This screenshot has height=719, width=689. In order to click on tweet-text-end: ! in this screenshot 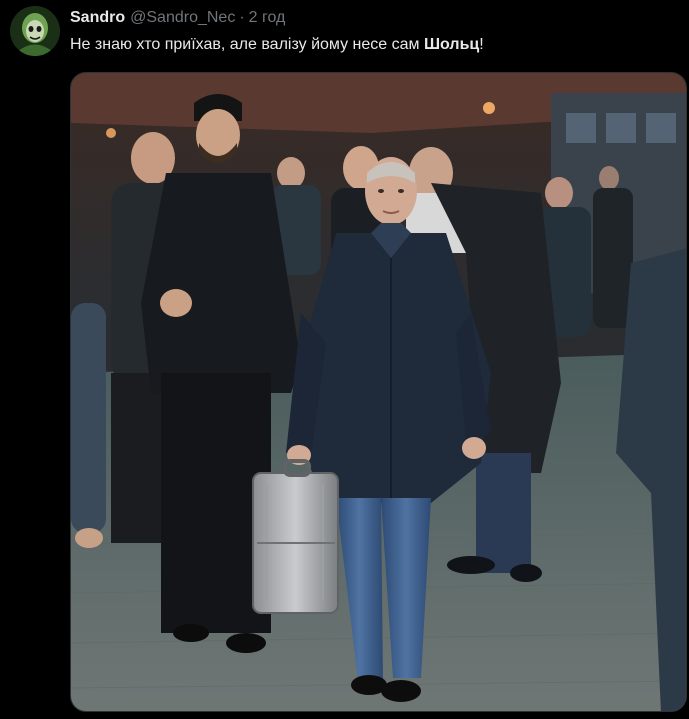, I will do `click(481, 44)`.